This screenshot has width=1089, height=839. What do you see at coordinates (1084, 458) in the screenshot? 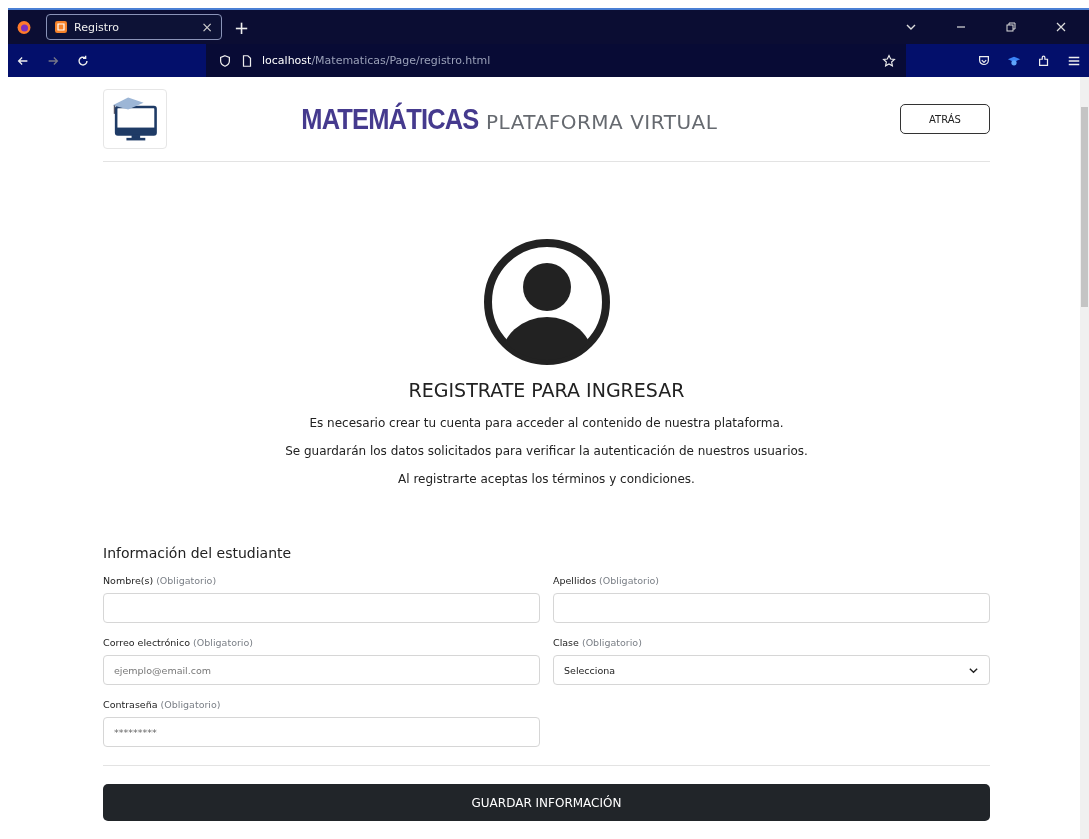
I see `scrollbar` at bounding box center [1084, 458].